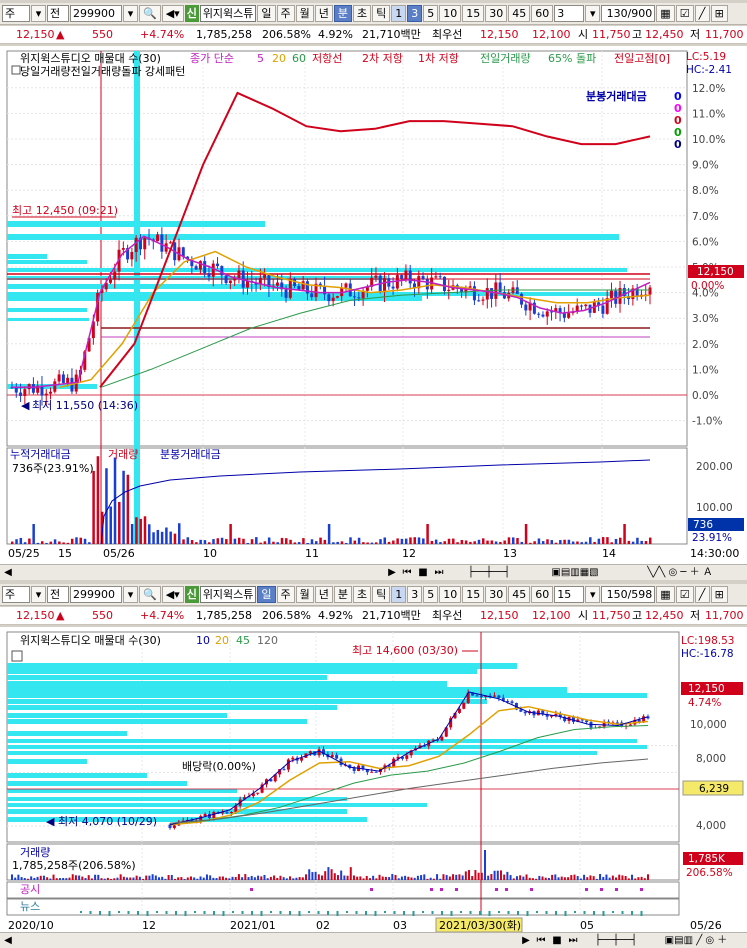 The width and height of the screenshot is (747, 948). Describe the element at coordinates (96, 13) in the screenshot. I see `code-input: 299900` at that location.